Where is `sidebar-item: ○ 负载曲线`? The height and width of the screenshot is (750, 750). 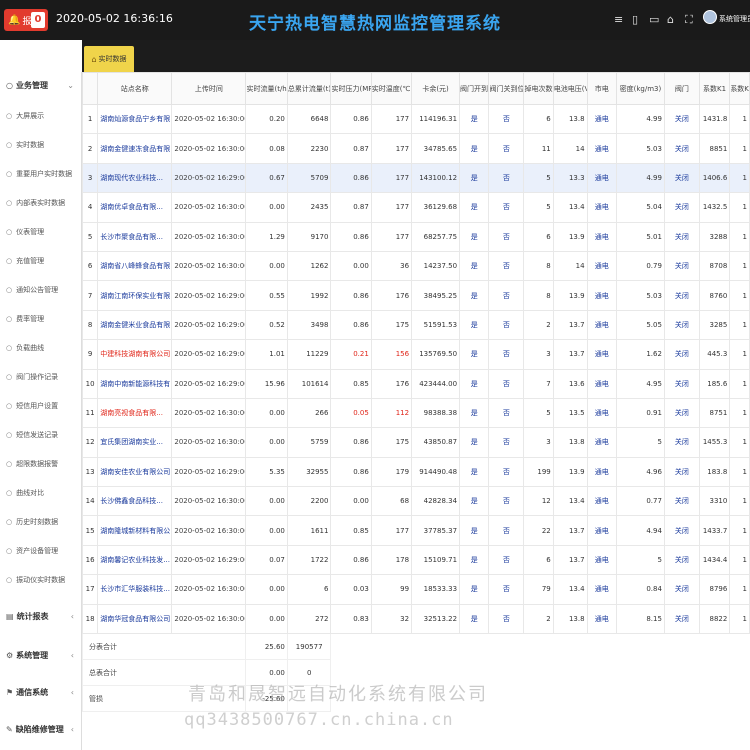
sidebar-item: ○ 负载曲线 is located at coordinates (43, 348).